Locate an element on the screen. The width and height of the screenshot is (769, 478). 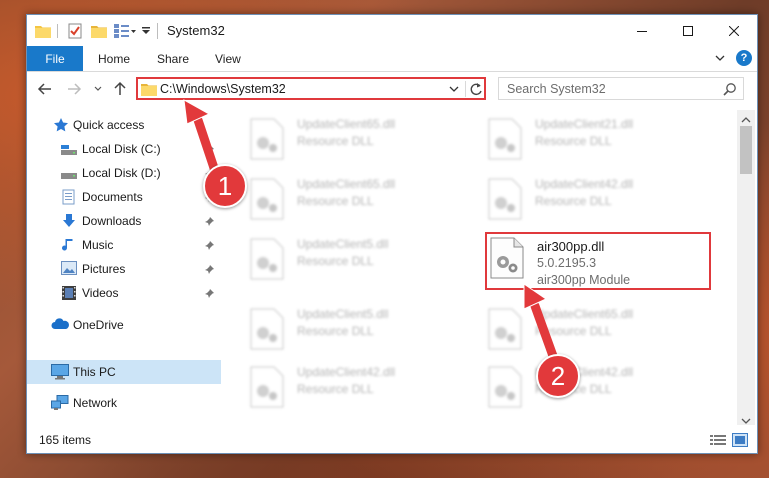
recent-locations-icon is located at coordinates (98, 89).